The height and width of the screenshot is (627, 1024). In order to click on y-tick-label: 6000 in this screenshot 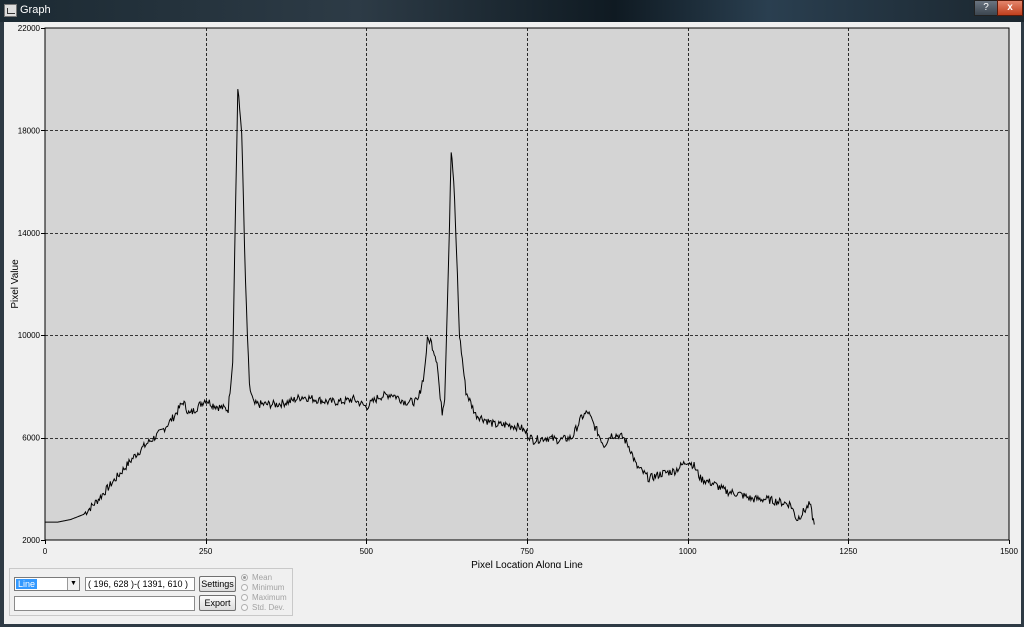, I will do `click(31, 438)`.